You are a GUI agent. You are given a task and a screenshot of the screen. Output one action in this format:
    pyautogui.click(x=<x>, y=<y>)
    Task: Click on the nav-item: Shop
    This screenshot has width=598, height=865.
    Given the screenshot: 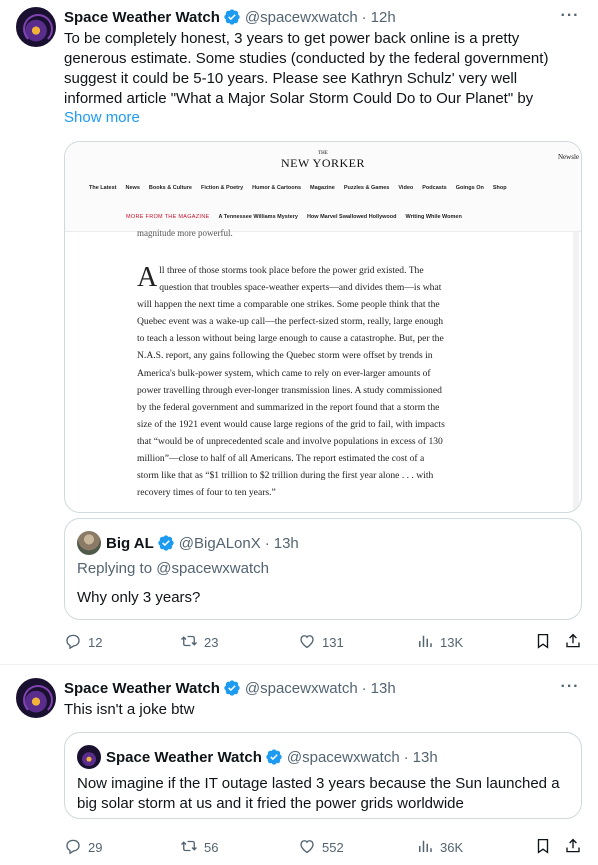 What is the action you would take?
    pyautogui.click(x=499, y=188)
    